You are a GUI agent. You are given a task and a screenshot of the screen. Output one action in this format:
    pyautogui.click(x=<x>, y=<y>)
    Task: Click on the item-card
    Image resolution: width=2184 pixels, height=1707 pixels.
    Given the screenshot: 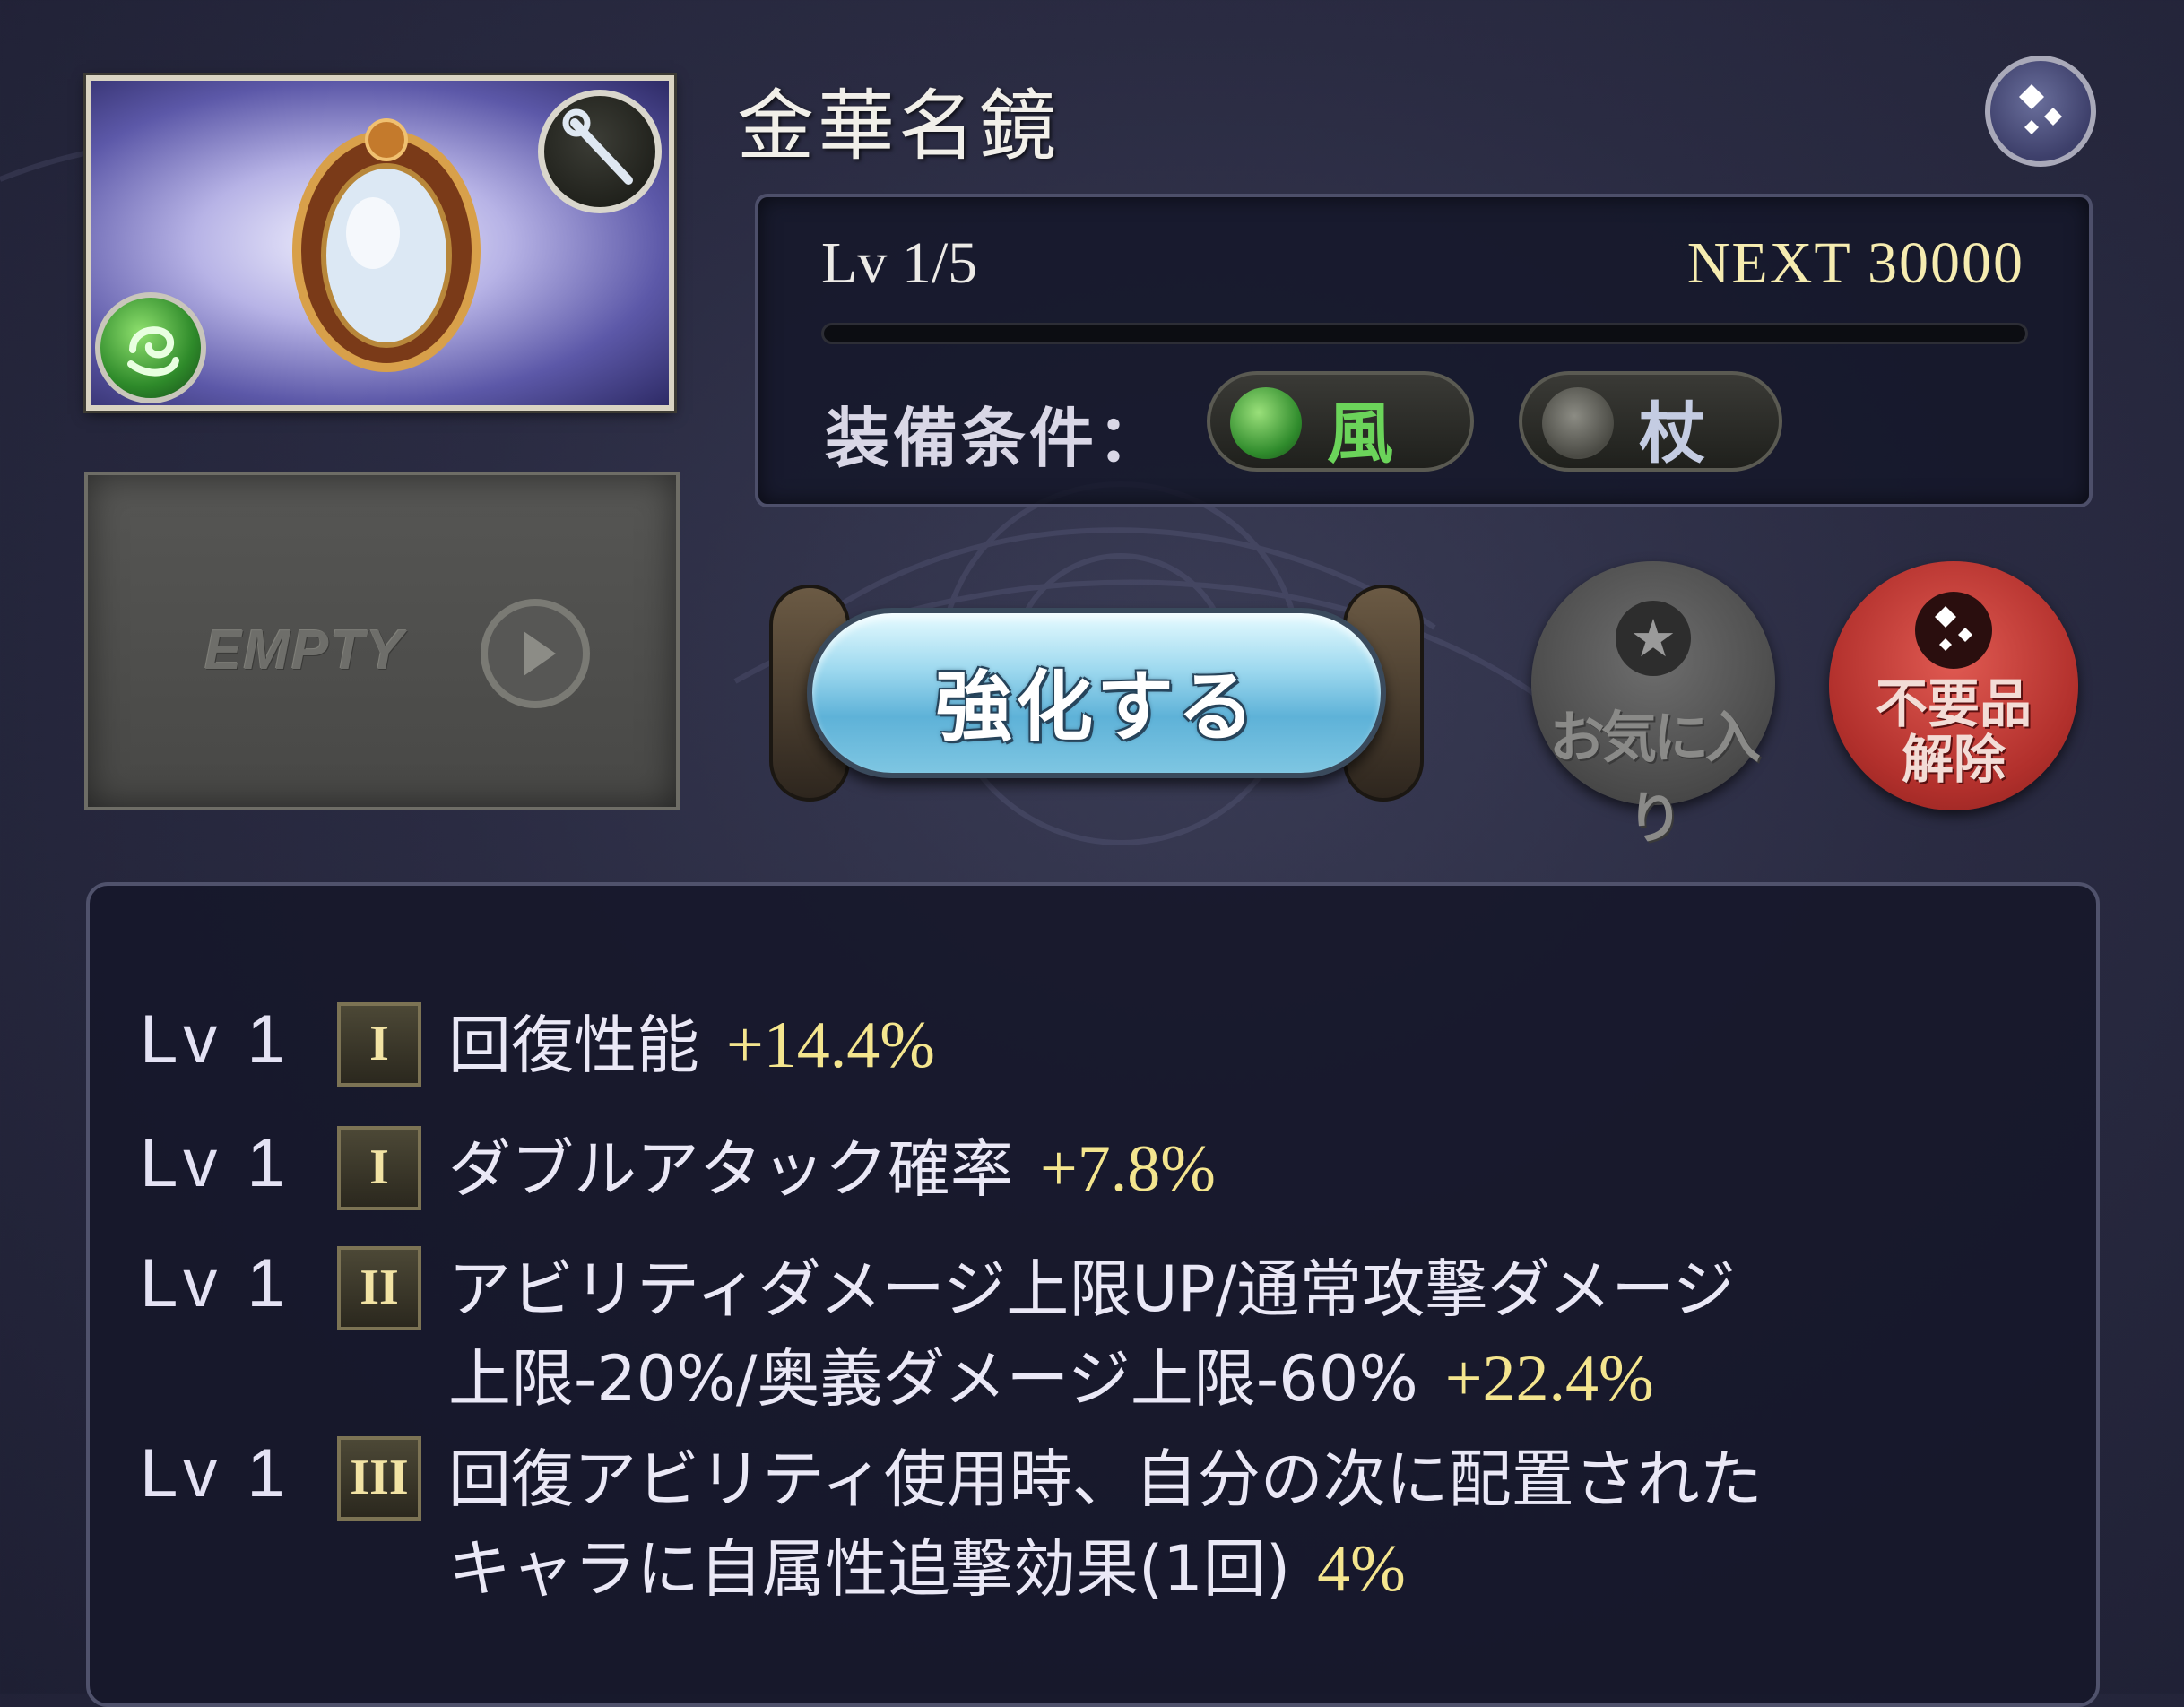 What is the action you would take?
    pyautogui.click(x=380, y=243)
    